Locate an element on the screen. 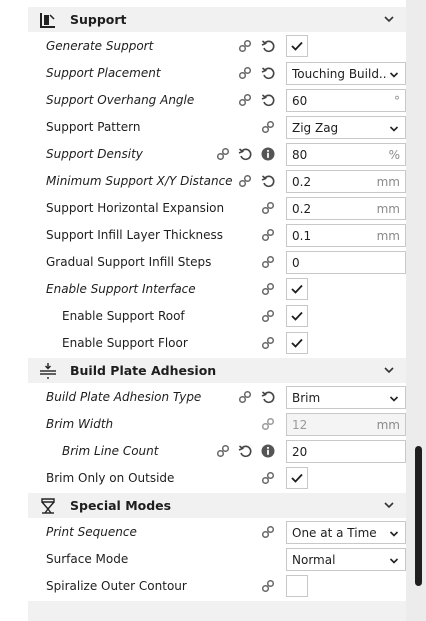 Image resolution: width=426 pixels, height=621 pixels. special-modes-section-header: Special Modes is located at coordinates (217, 505).